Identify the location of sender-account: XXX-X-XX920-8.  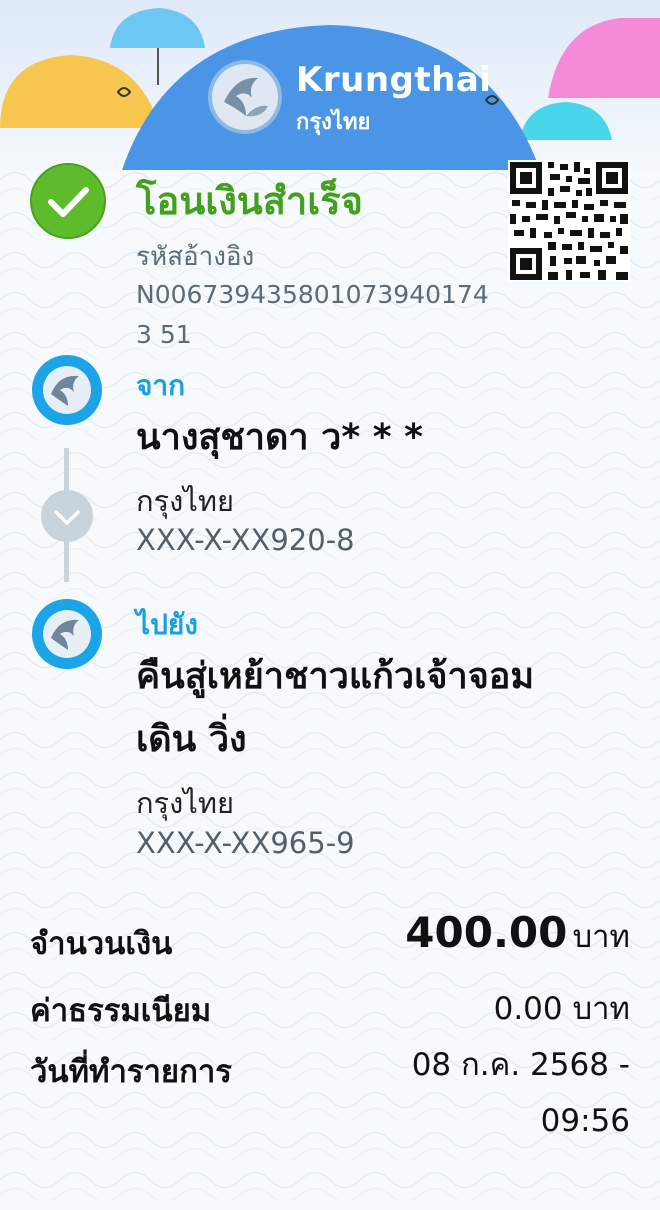
(245, 540).